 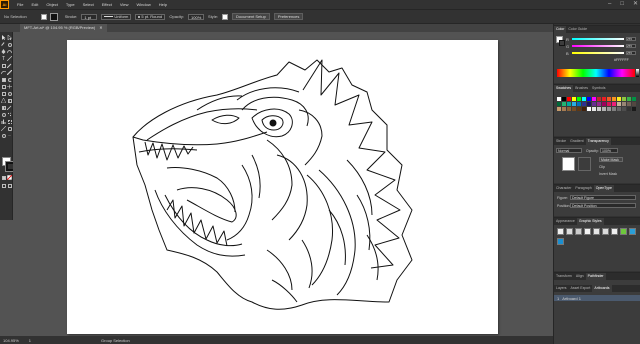 I want to click on color-stroke-swatch, so click(x=562, y=43).